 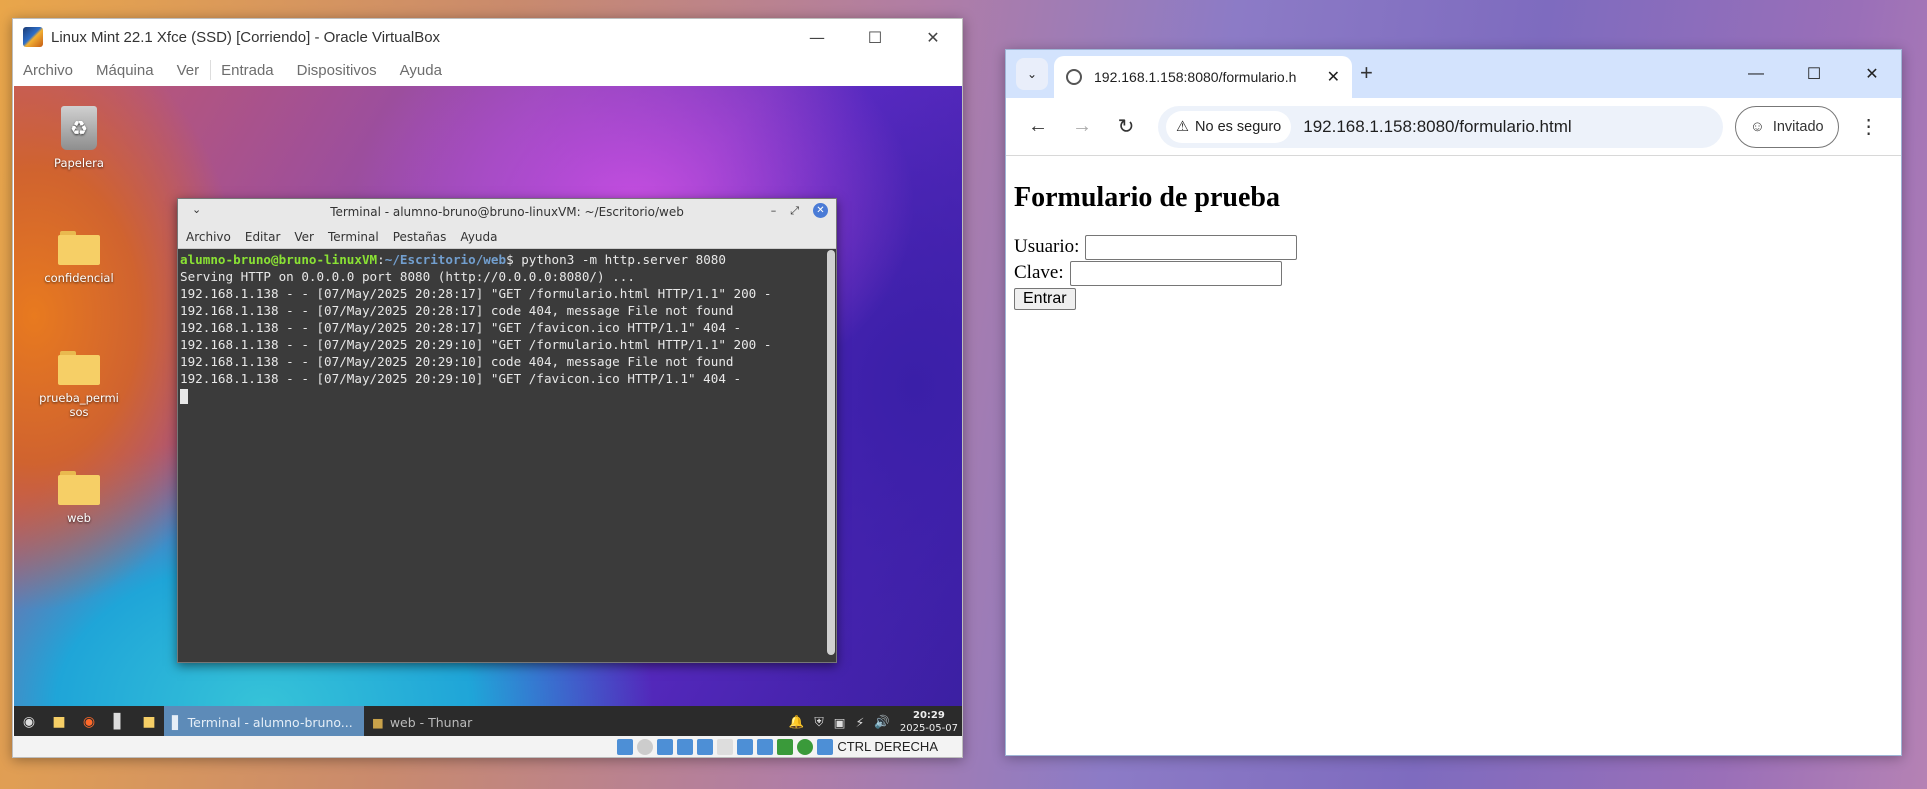 What do you see at coordinates (1147, 197) in the screenshot?
I see `page-title: Formulario de prueba` at bounding box center [1147, 197].